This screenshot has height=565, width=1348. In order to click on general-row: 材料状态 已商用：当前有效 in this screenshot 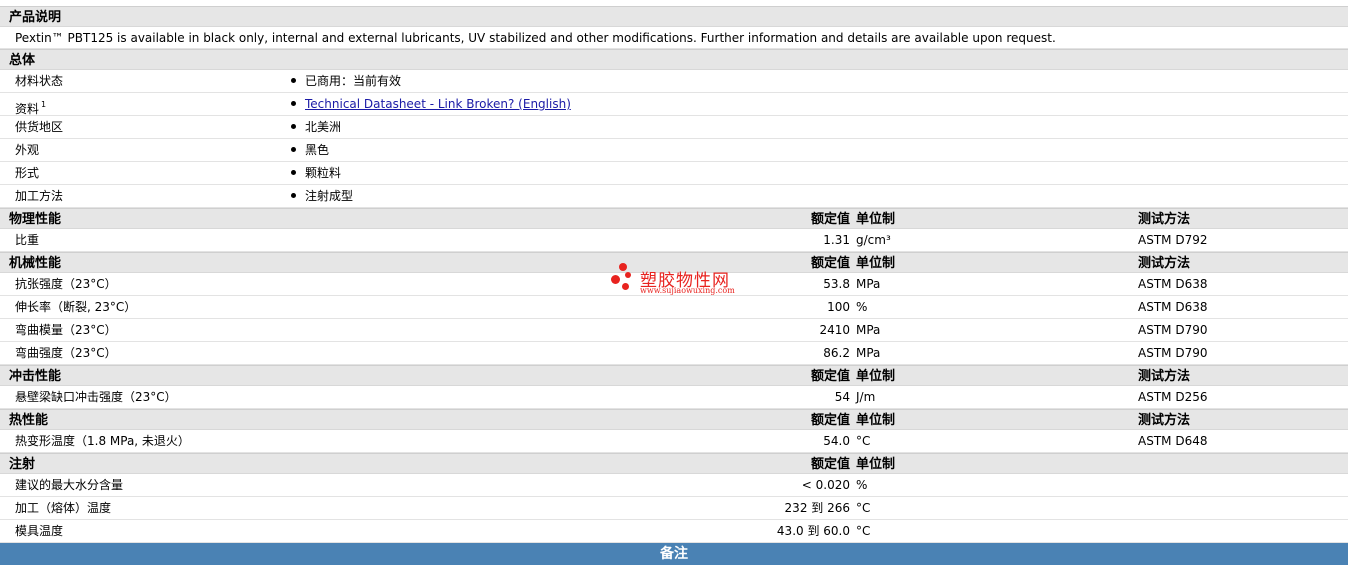, I will do `click(674, 81)`.